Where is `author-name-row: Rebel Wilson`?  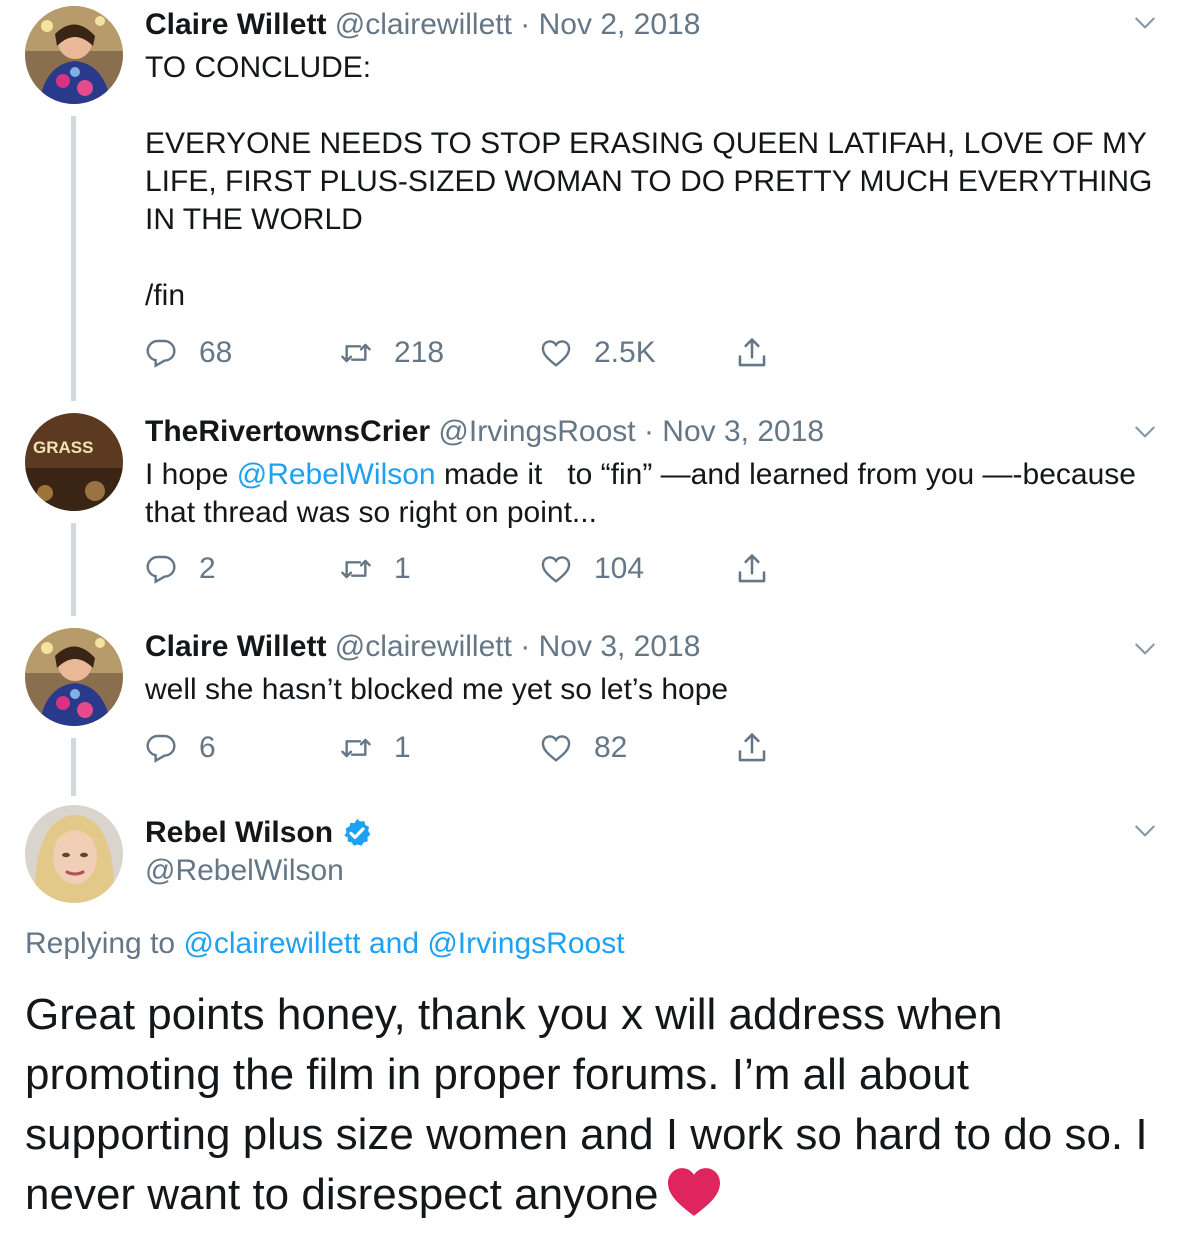
author-name-row: Rebel Wilson is located at coordinates (654, 833).